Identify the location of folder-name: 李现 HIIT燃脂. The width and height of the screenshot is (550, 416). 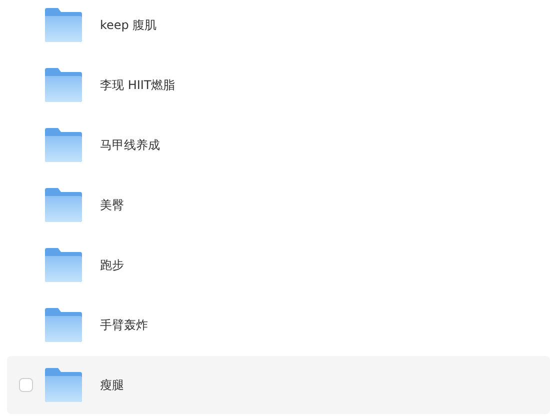
(138, 85).